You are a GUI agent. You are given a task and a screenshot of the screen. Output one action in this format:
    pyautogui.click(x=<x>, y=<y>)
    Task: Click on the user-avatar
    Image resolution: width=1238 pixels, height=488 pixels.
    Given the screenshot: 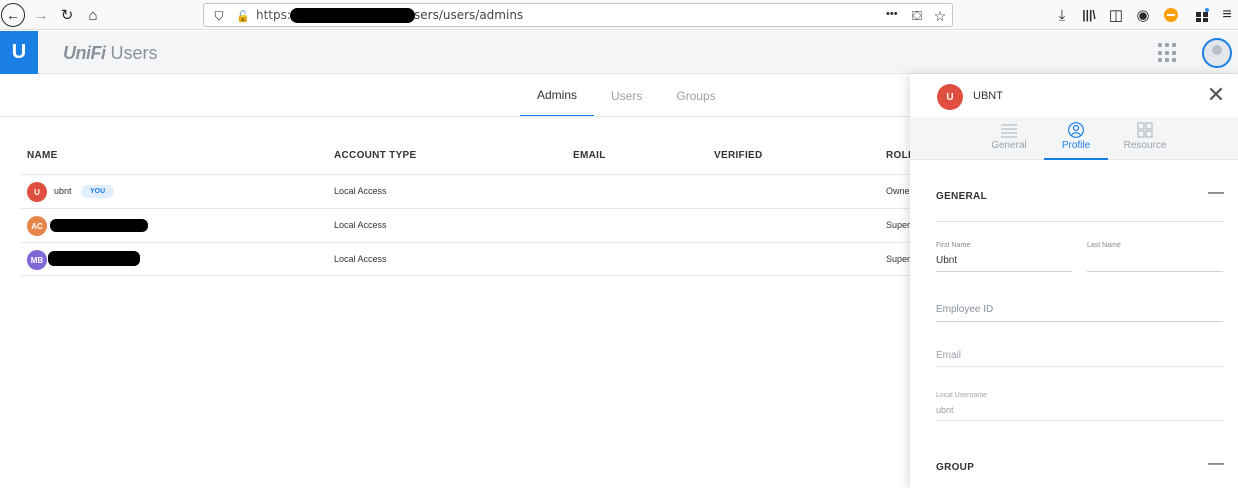 What is the action you would take?
    pyautogui.click(x=1217, y=53)
    